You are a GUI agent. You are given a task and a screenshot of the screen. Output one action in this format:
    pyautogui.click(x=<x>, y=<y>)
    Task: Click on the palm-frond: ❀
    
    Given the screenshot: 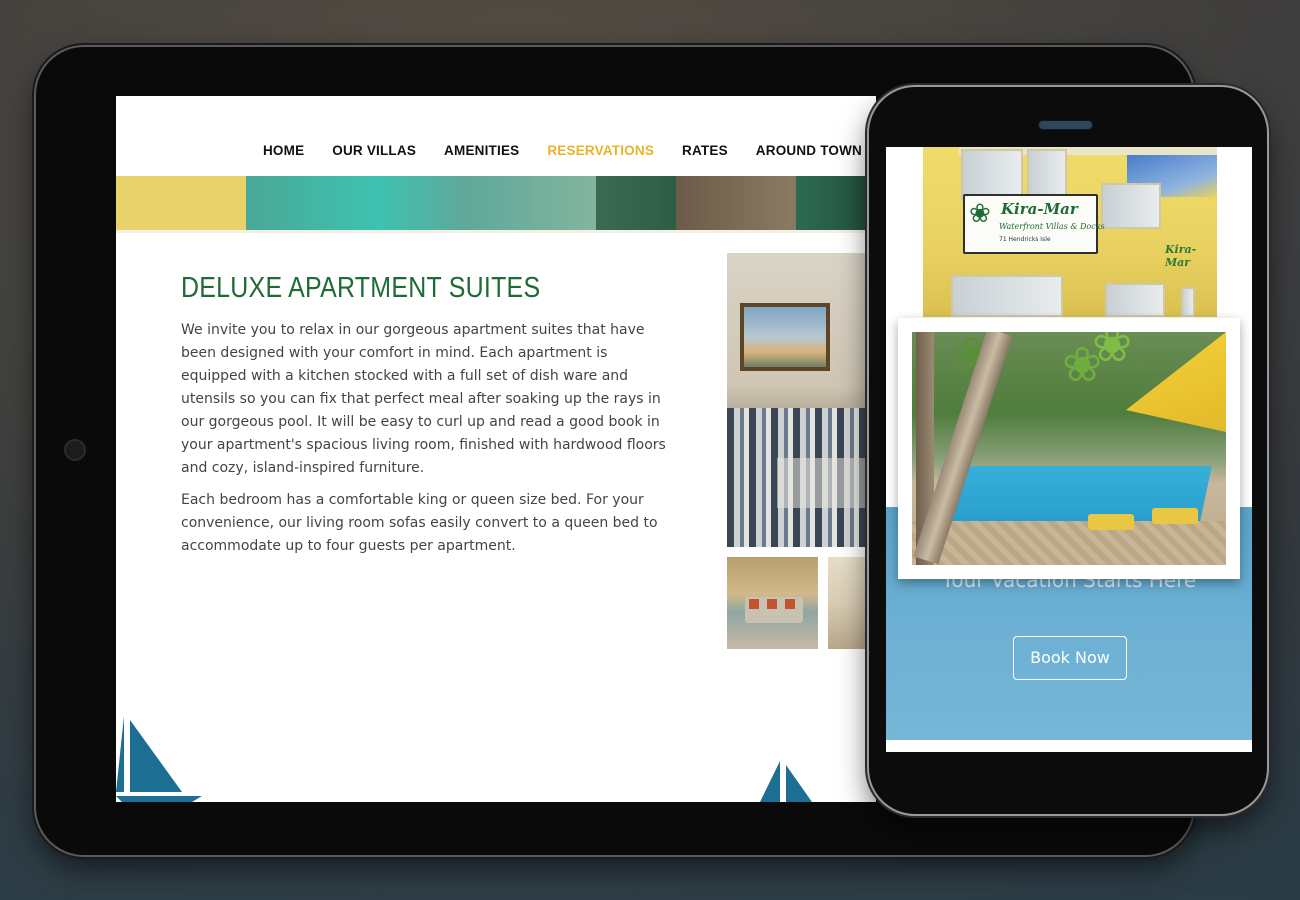 What is the action you would take?
    pyautogui.click(x=1112, y=352)
    